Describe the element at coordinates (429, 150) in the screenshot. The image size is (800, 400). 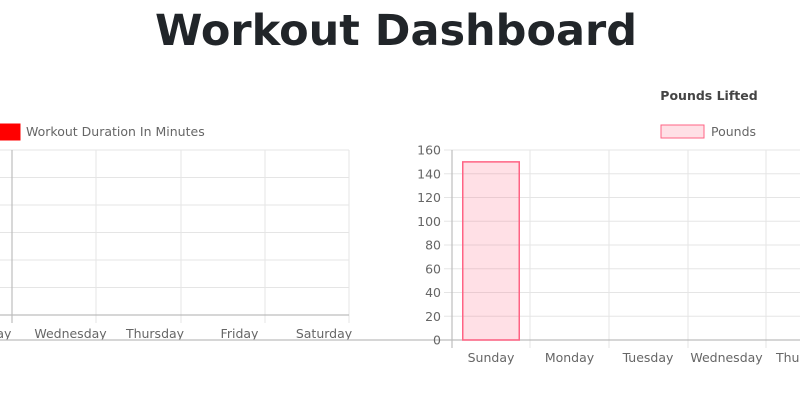
I see `y-tick-label: 160` at that location.